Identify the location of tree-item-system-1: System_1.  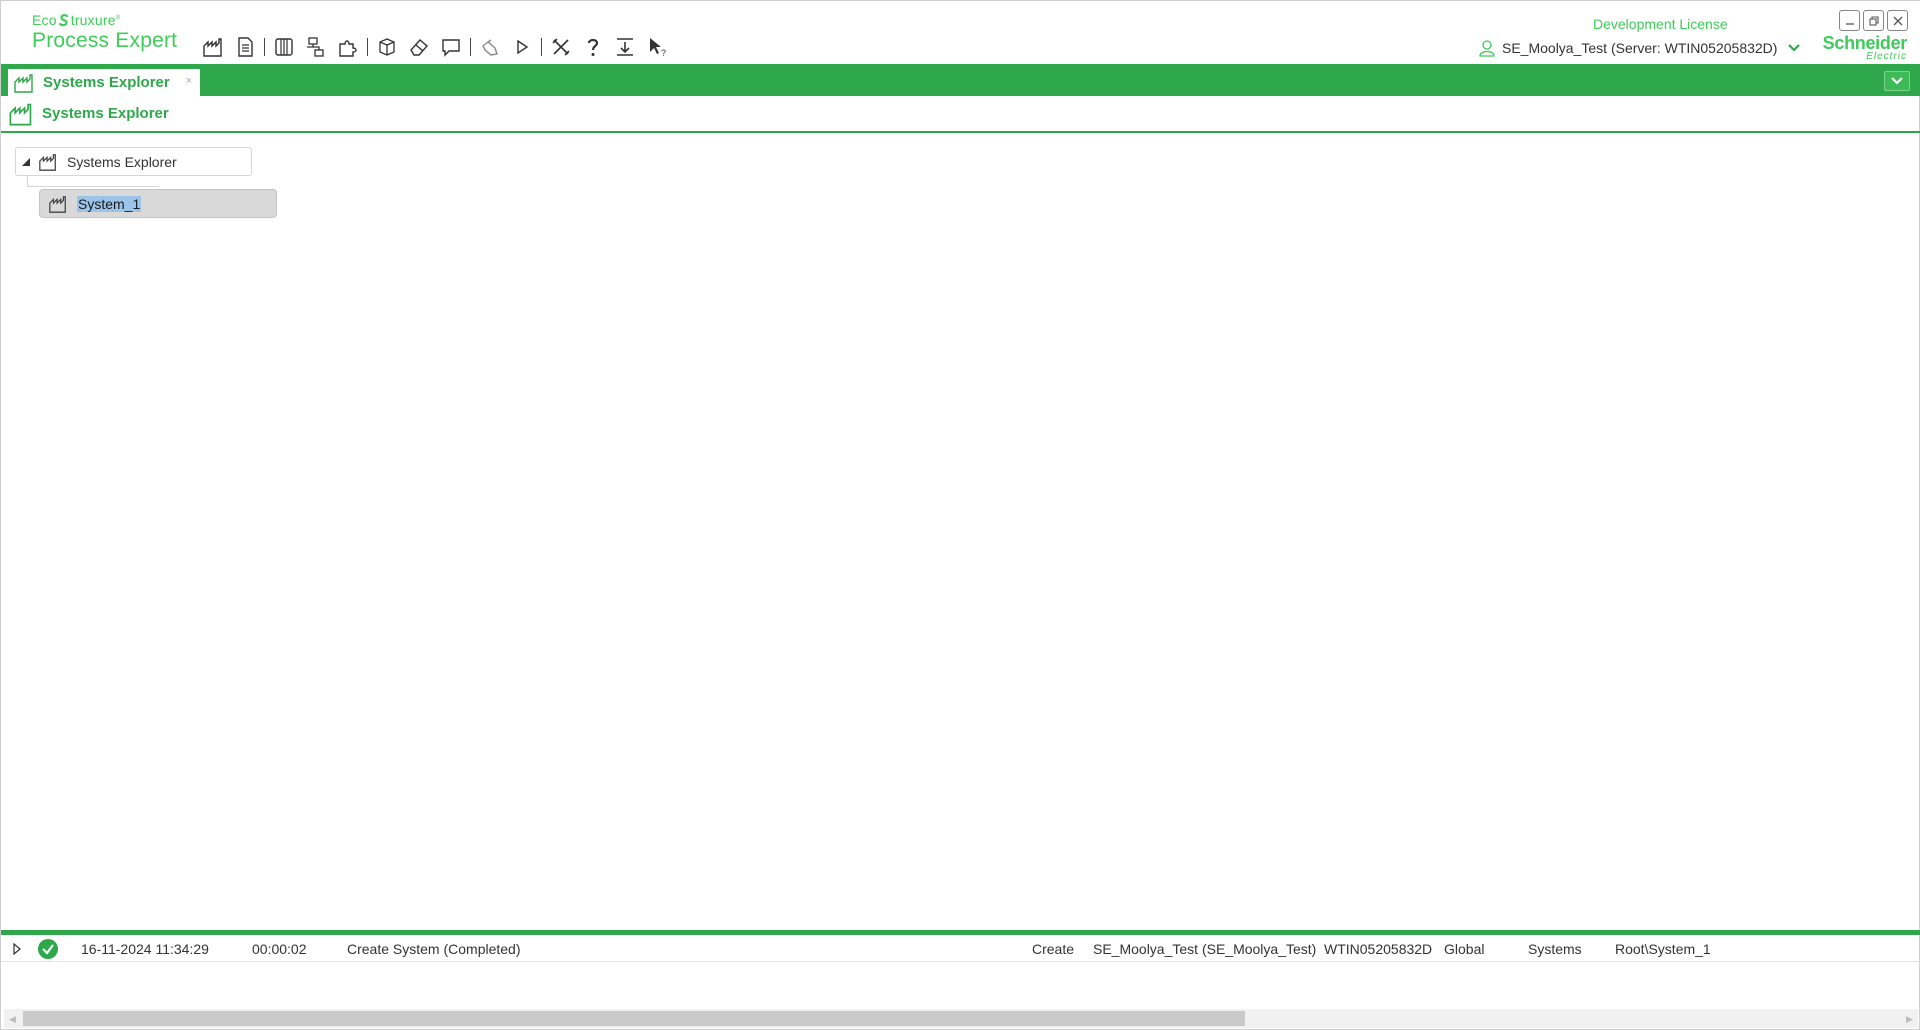
(158, 203).